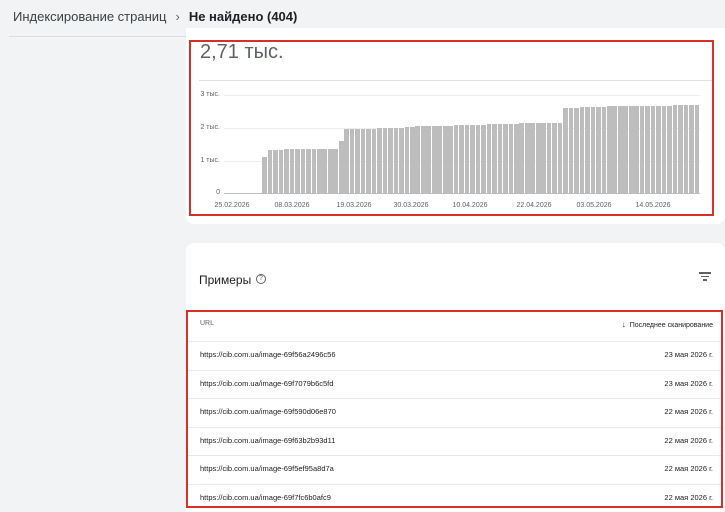  Describe the element at coordinates (261, 279) in the screenshot. I see `help-icon: ?` at that location.